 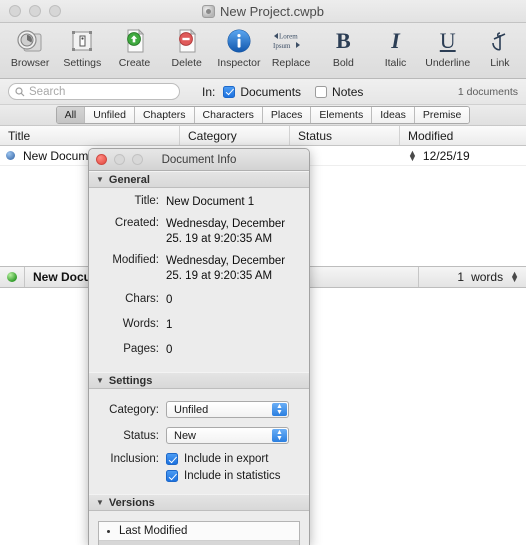 I want to click on checkbox-unchecked-icon, so click(x=321, y=91).